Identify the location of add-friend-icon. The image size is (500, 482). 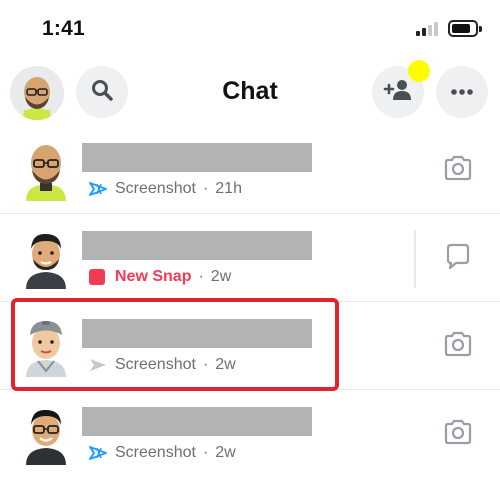
(398, 92).